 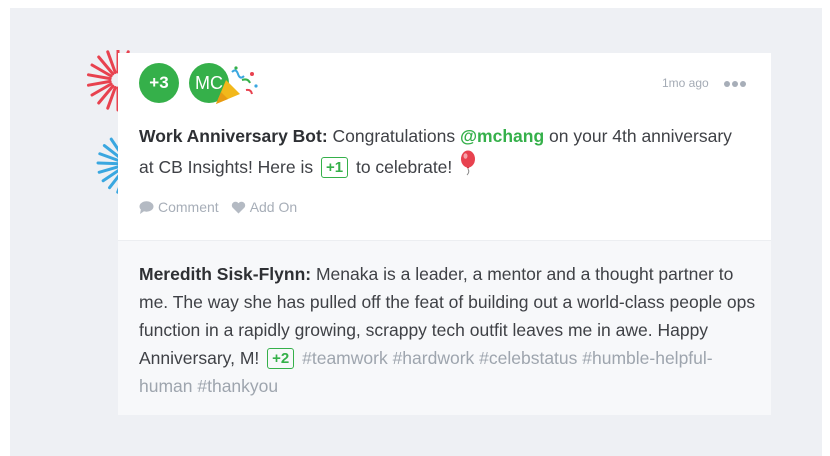 I want to click on message-text: to celebrate!, so click(x=404, y=167).